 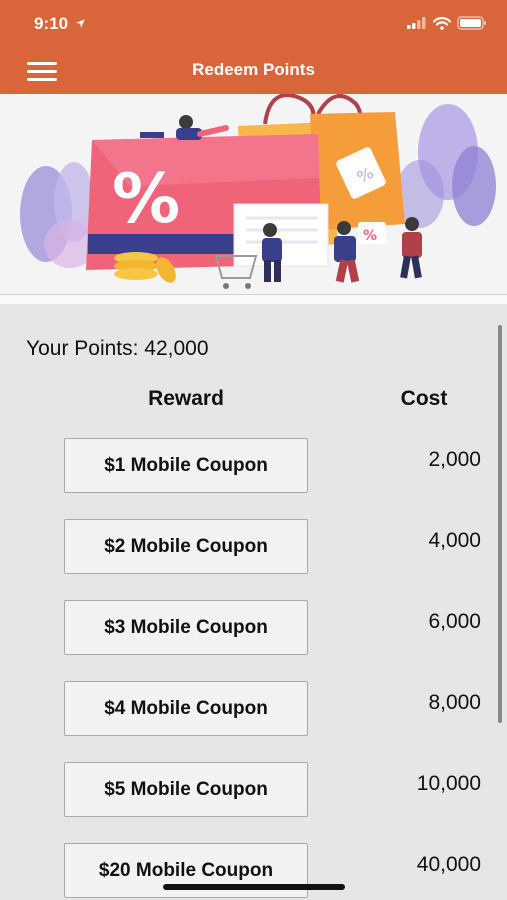 What do you see at coordinates (186, 398) in the screenshot?
I see `reward-column-header: Reward` at bounding box center [186, 398].